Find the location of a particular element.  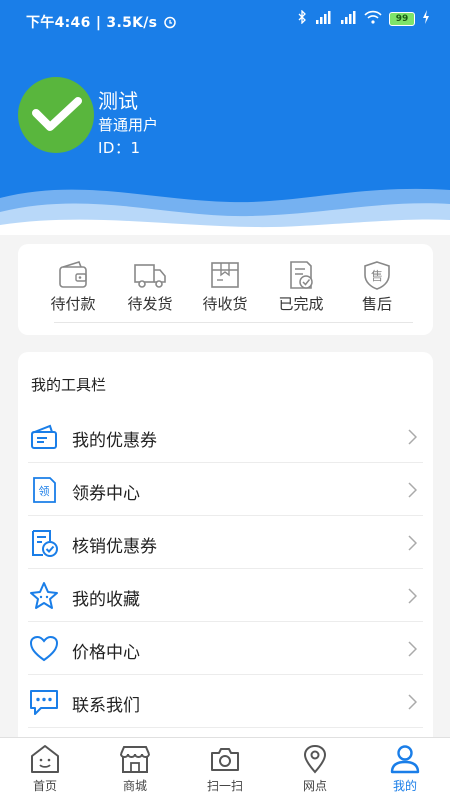

truck-icon is located at coordinates (150, 276).